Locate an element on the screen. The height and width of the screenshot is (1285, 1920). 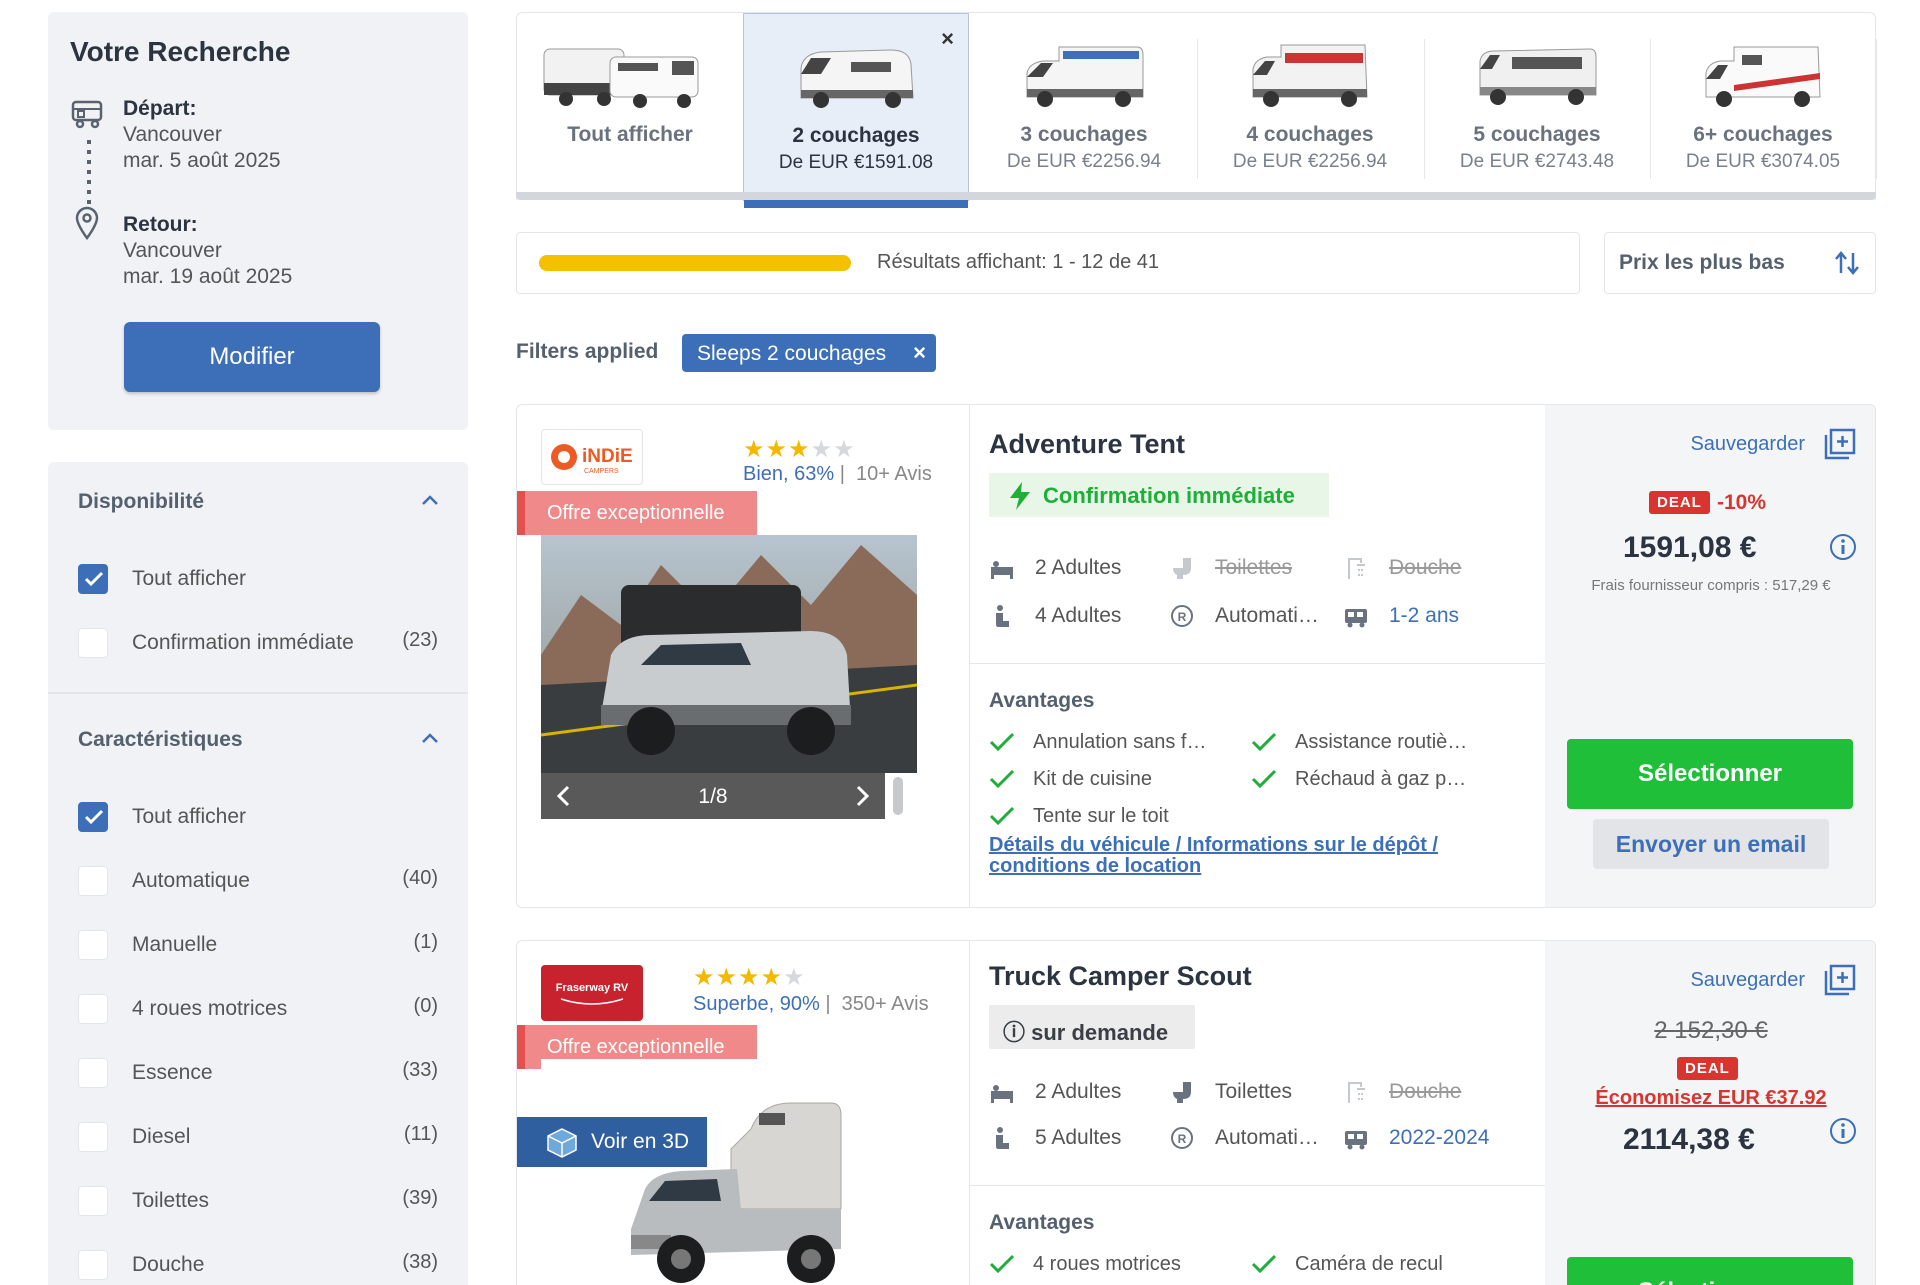
lightning-icon is located at coordinates (1020, 496).